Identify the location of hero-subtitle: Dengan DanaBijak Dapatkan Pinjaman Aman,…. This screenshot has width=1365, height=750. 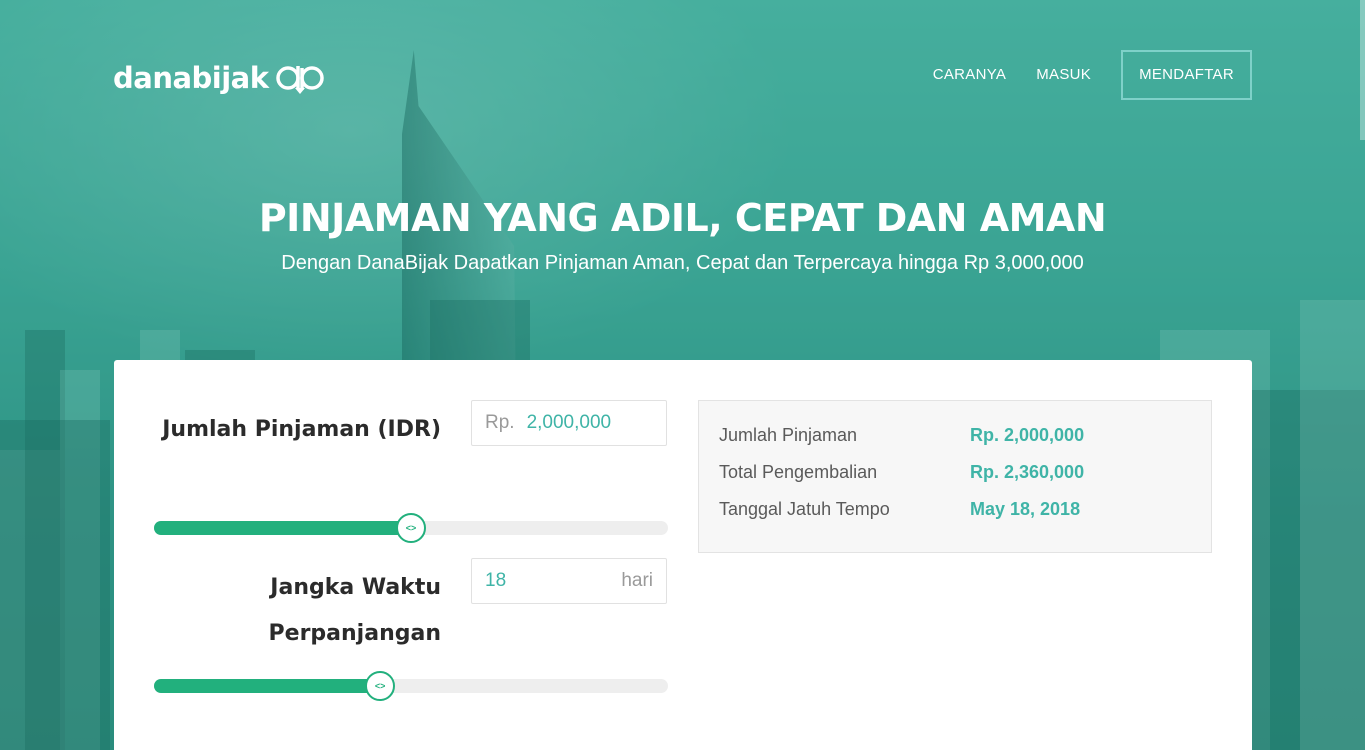
(682, 263).